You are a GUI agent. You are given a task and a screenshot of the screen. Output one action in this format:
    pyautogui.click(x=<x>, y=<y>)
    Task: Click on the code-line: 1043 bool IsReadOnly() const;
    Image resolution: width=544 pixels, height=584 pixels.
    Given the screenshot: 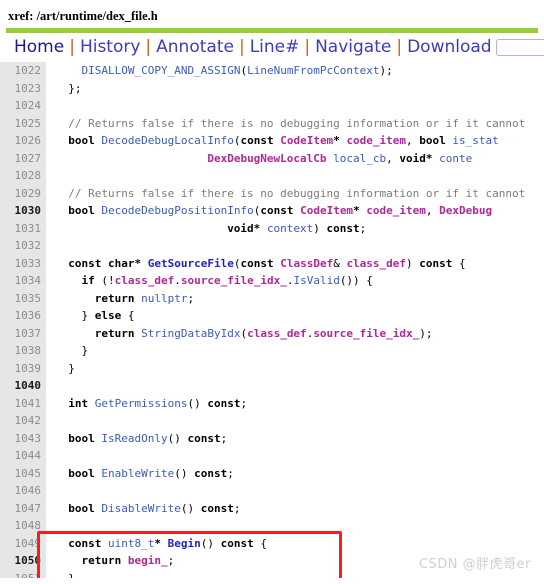 What is the action you would take?
    pyautogui.click(x=272, y=438)
    